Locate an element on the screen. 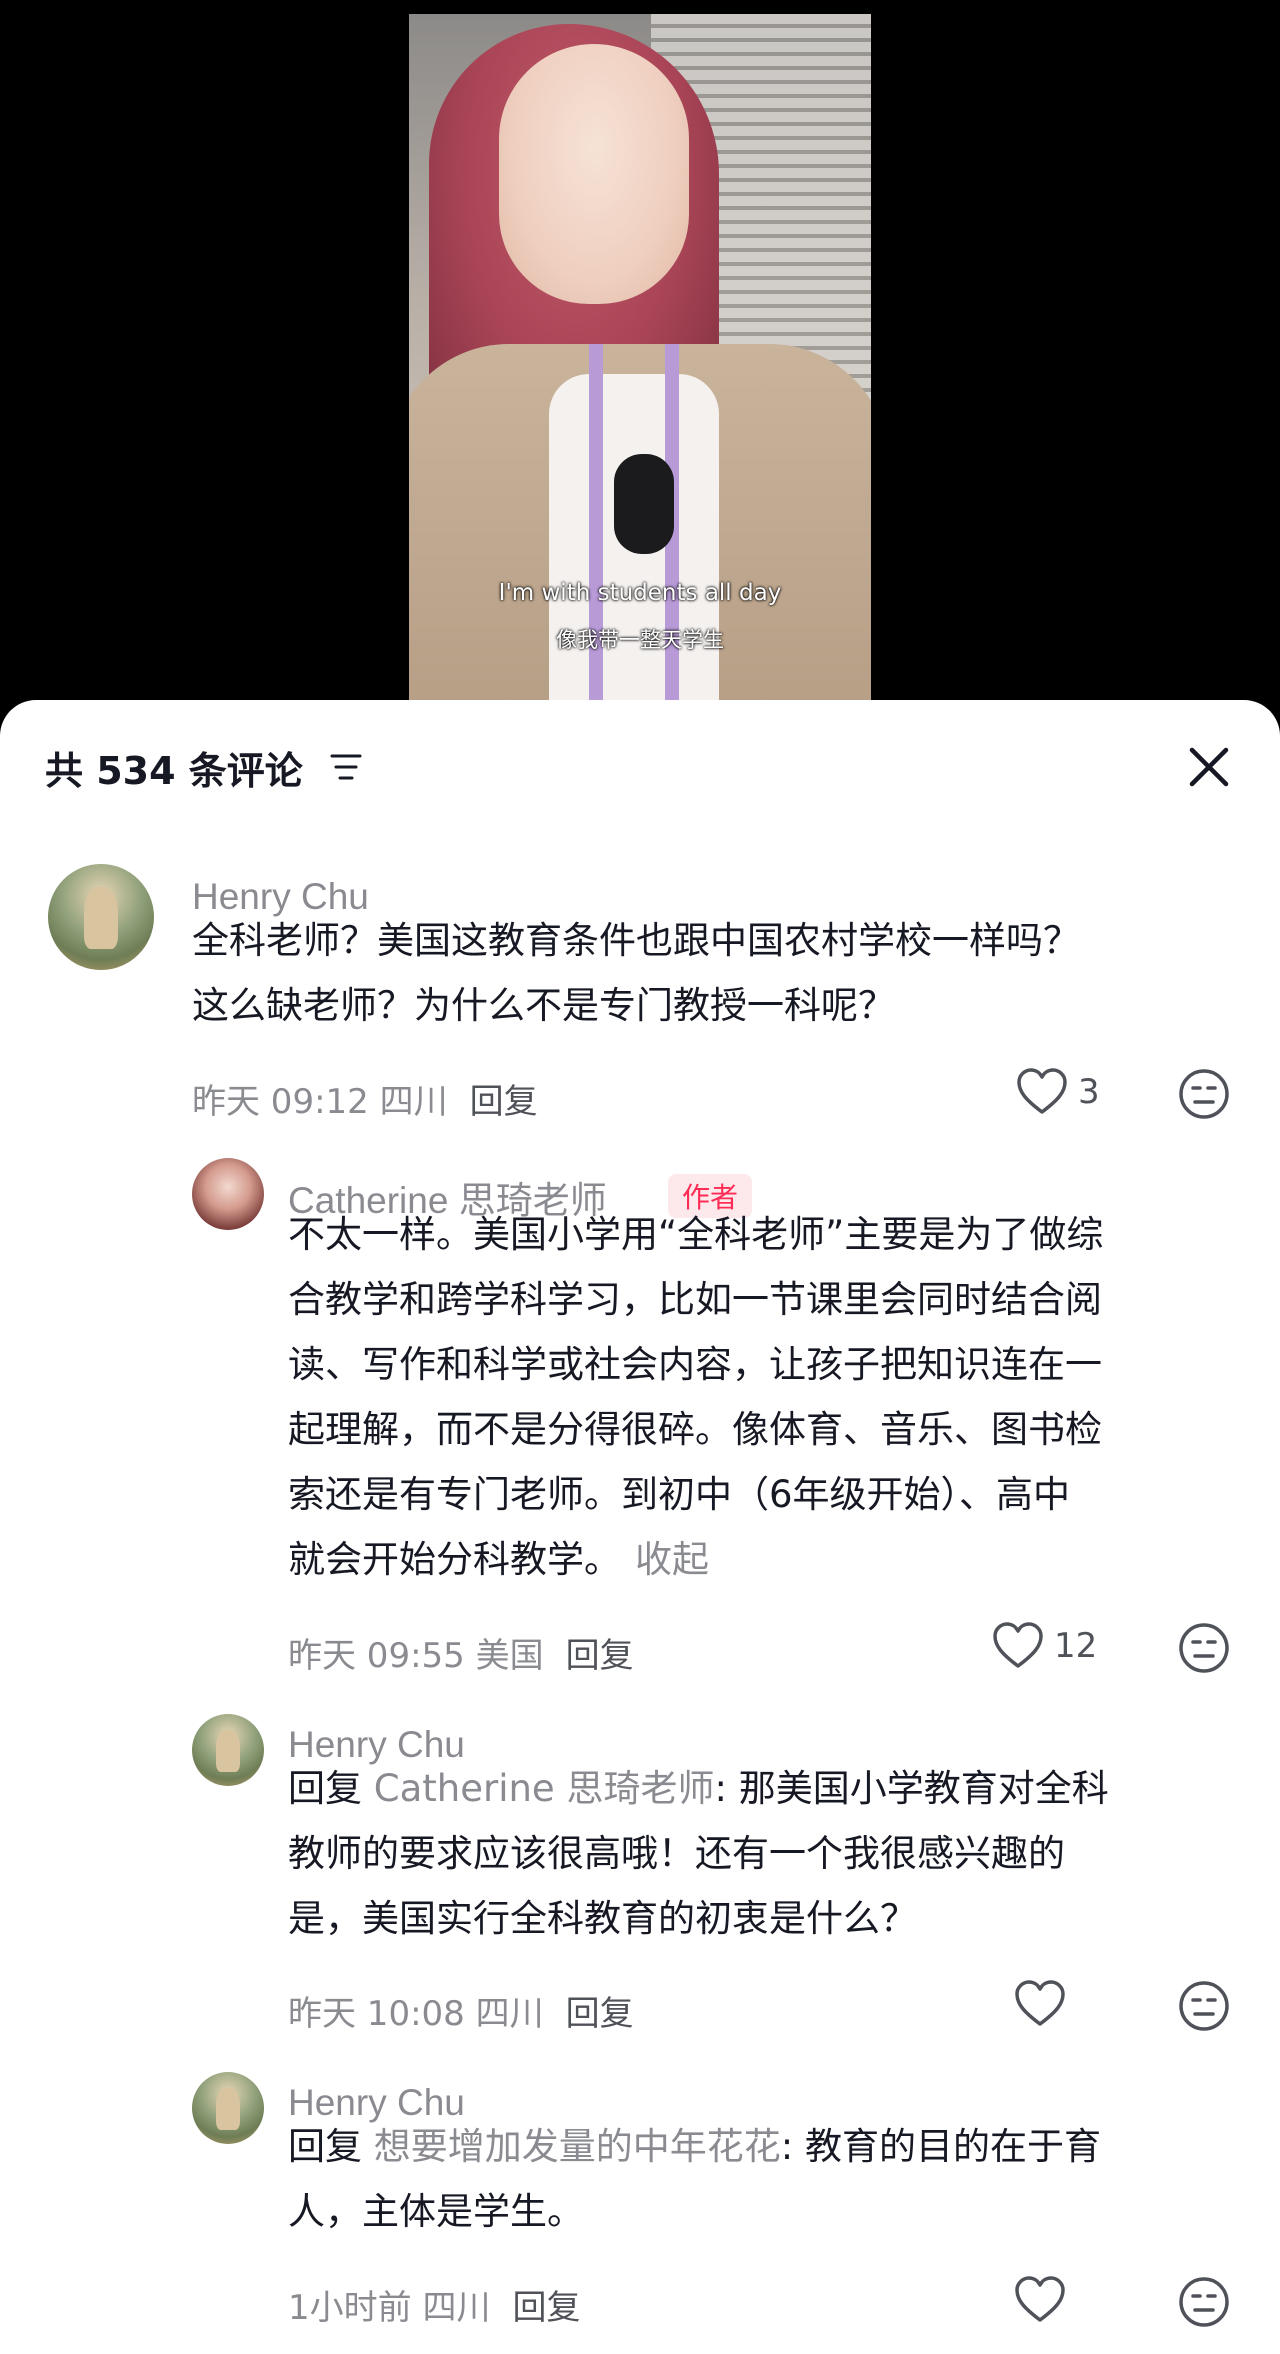 The image size is (1280, 2354). reply-target-user: Catherine 思琦老师 is located at coordinates (544, 1788).